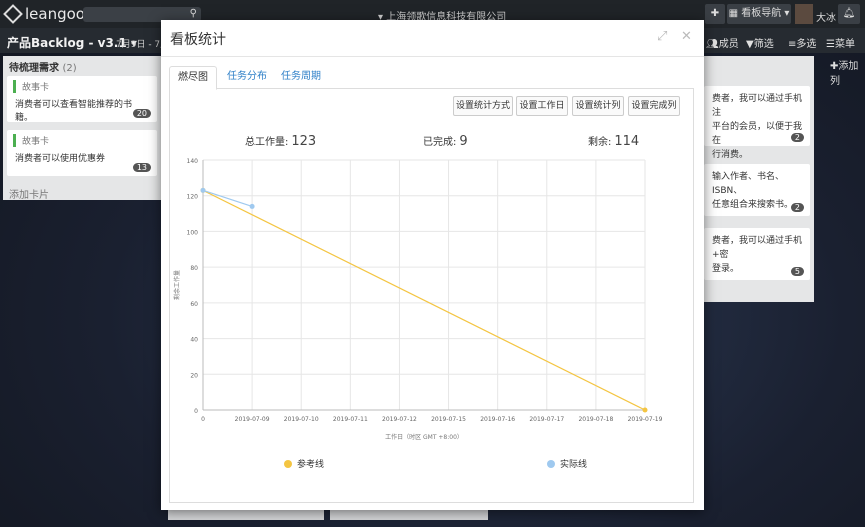 This screenshot has height=527, width=865. What do you see at coordinates (227, 198) in the screenshot?
I see `actual-line` at bounding box center [227, 198].